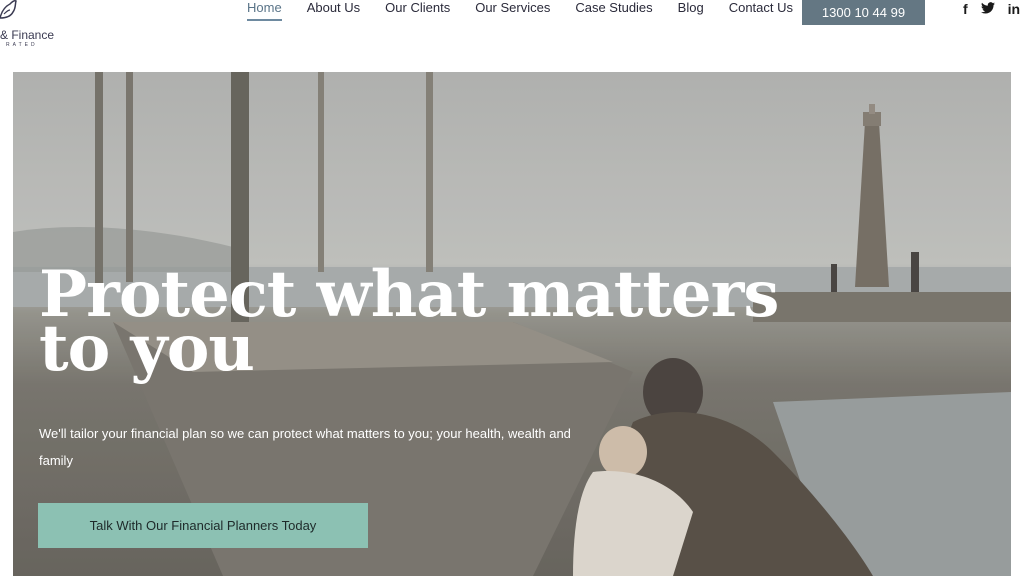  Describe the element at coordinates (264, 7) in the screenshot. I see `nav-label: Home` at that location.